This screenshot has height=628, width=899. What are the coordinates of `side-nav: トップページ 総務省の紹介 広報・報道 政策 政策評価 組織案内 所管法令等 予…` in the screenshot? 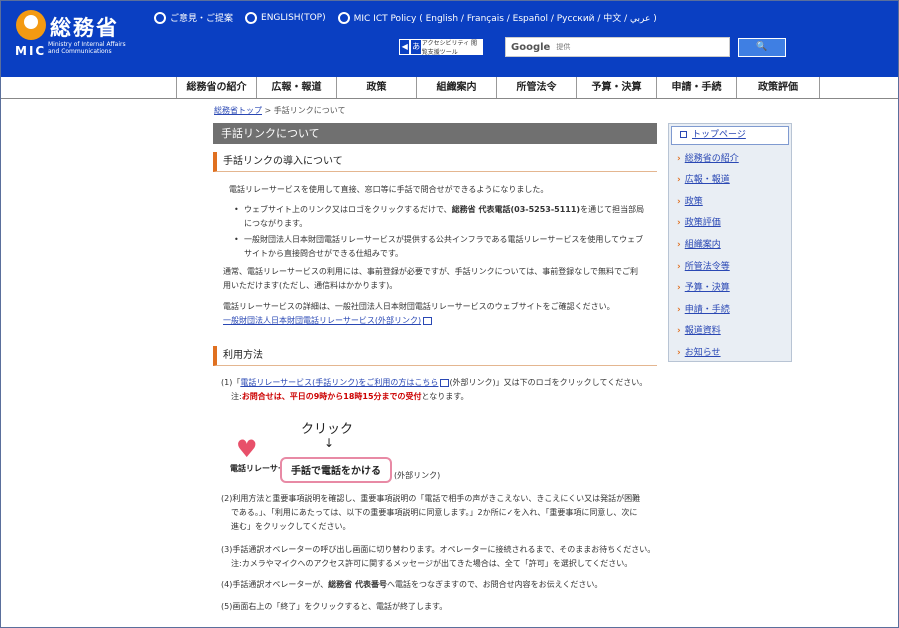 It's located at (730, 242).